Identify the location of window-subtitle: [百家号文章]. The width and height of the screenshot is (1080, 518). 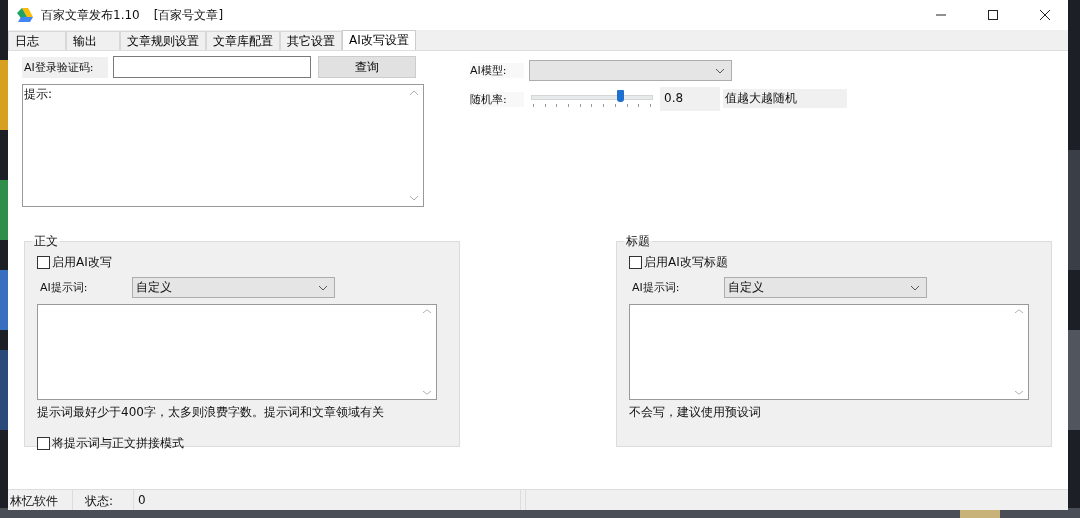
(188, 15).